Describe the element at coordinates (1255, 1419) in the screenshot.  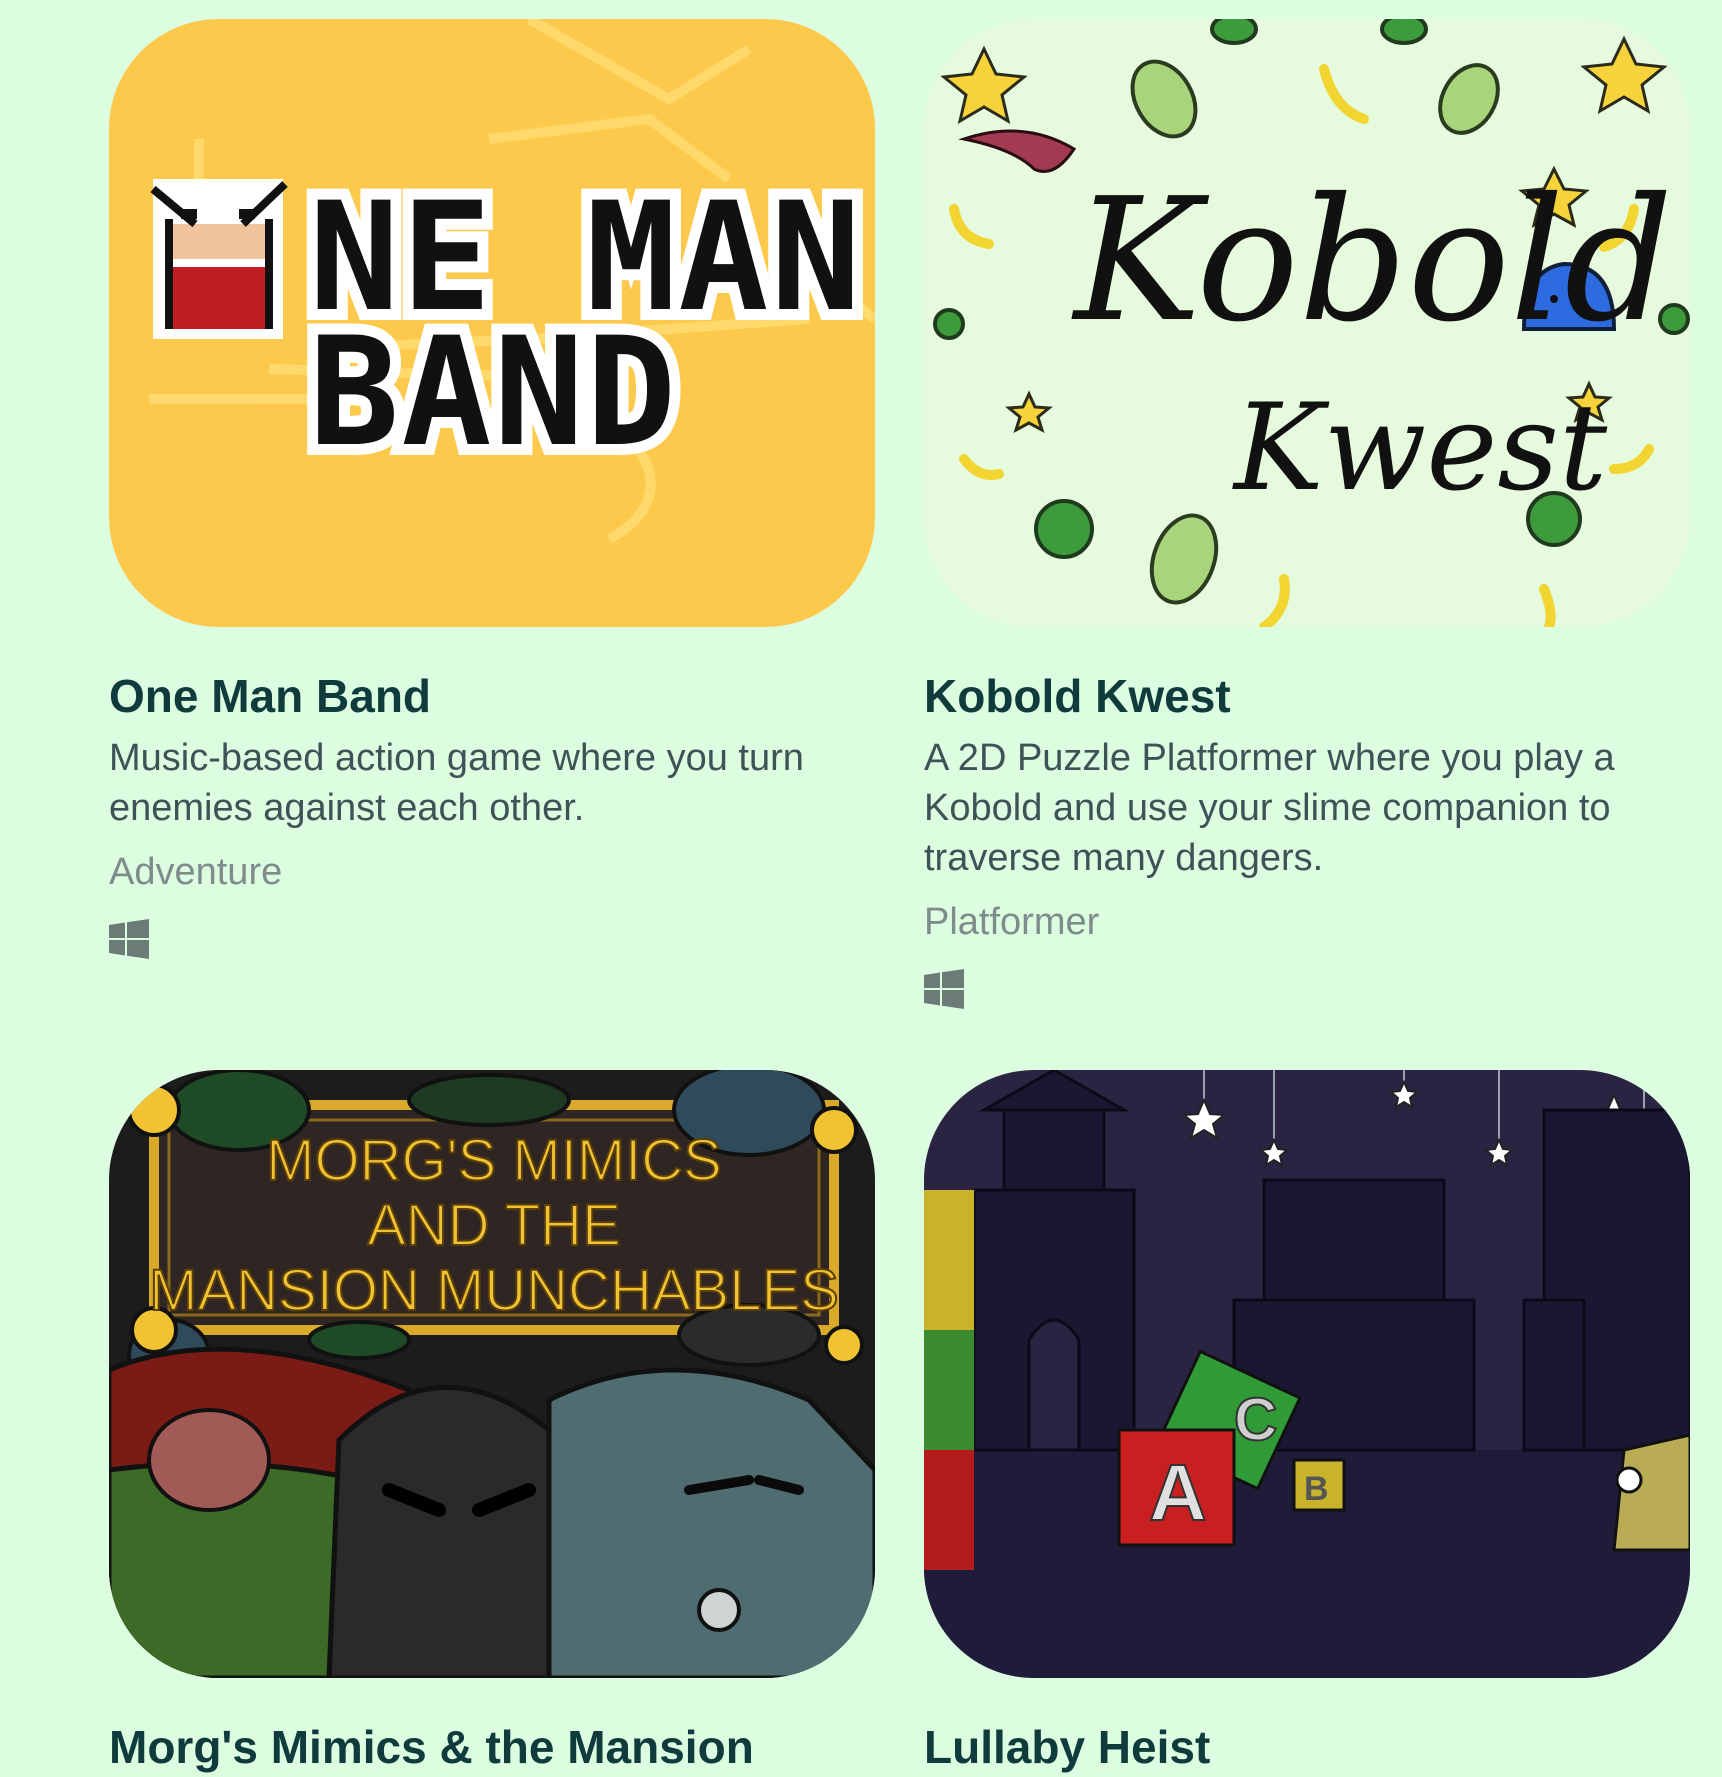
I see `block-letter-c: C` at that location.